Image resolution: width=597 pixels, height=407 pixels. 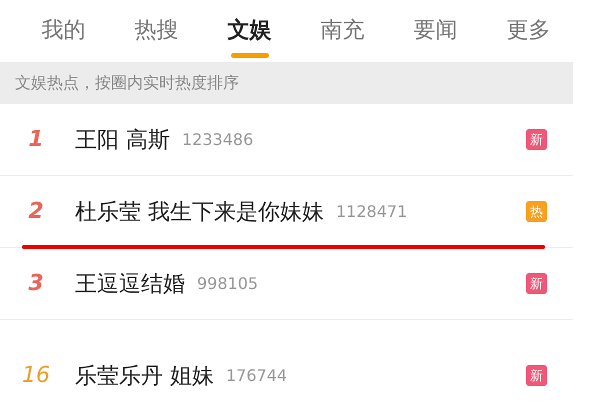 What do you see at coordinates (528, 31) in the screenshot?
I see `tab: 更多` at bounding box center [528, 31].